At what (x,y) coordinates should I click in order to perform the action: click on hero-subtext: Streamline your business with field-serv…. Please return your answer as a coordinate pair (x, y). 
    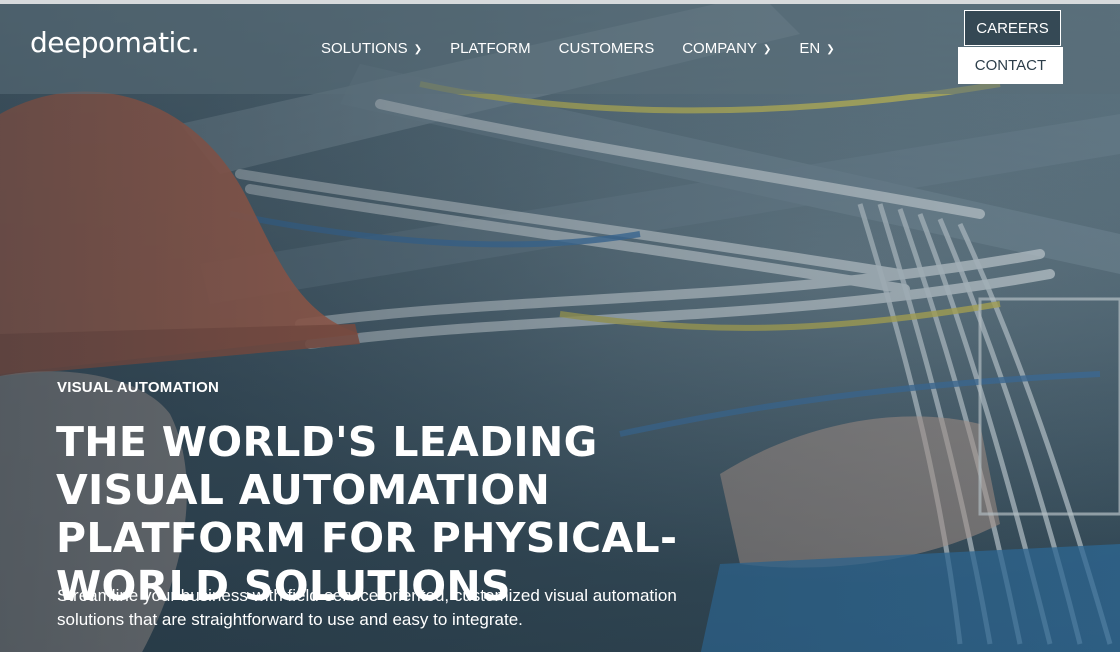
    Looking at the image, I should click on (367, 607).